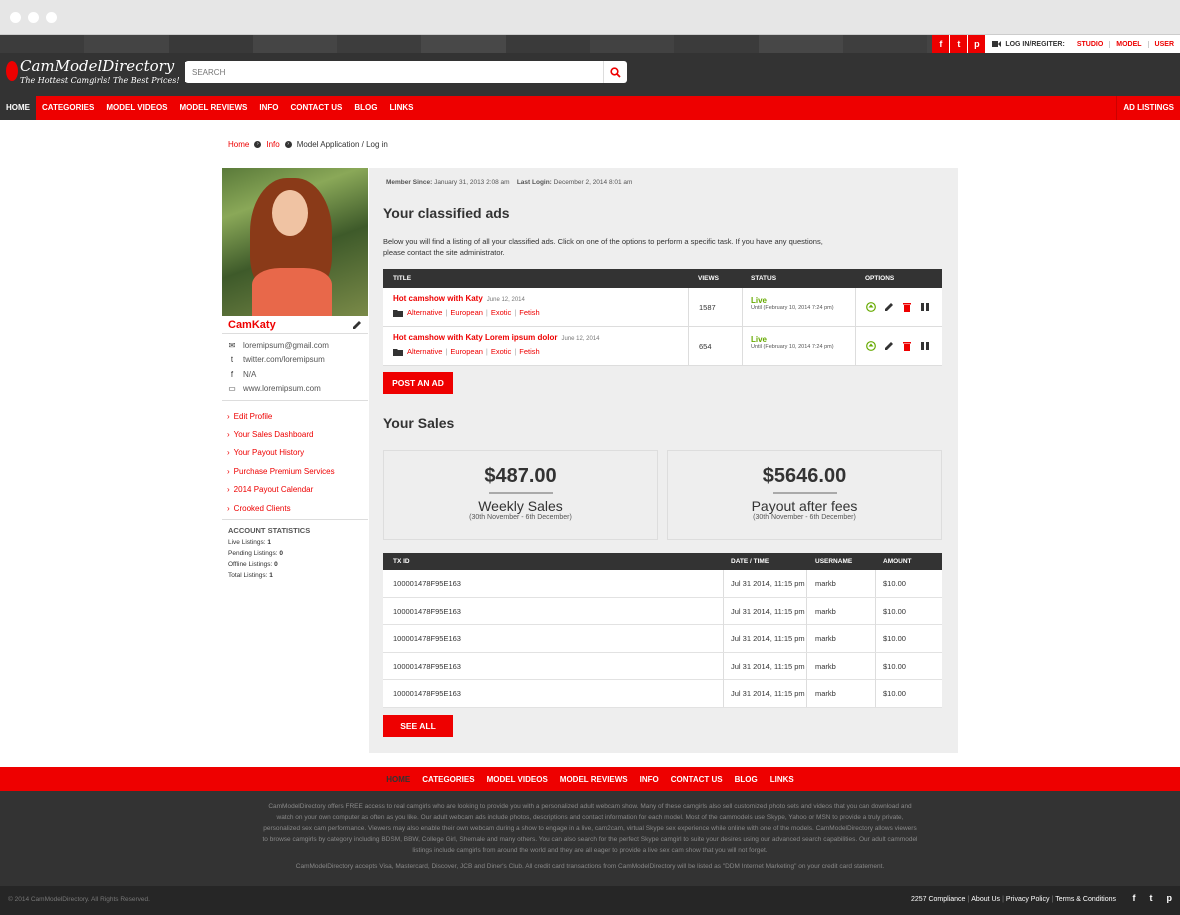 This screenshot has width=1180, height=915. Describe the element at coordinates (418, 383) in the screenshot. I see `post-an-ad-button: POST AN AD` at that location.